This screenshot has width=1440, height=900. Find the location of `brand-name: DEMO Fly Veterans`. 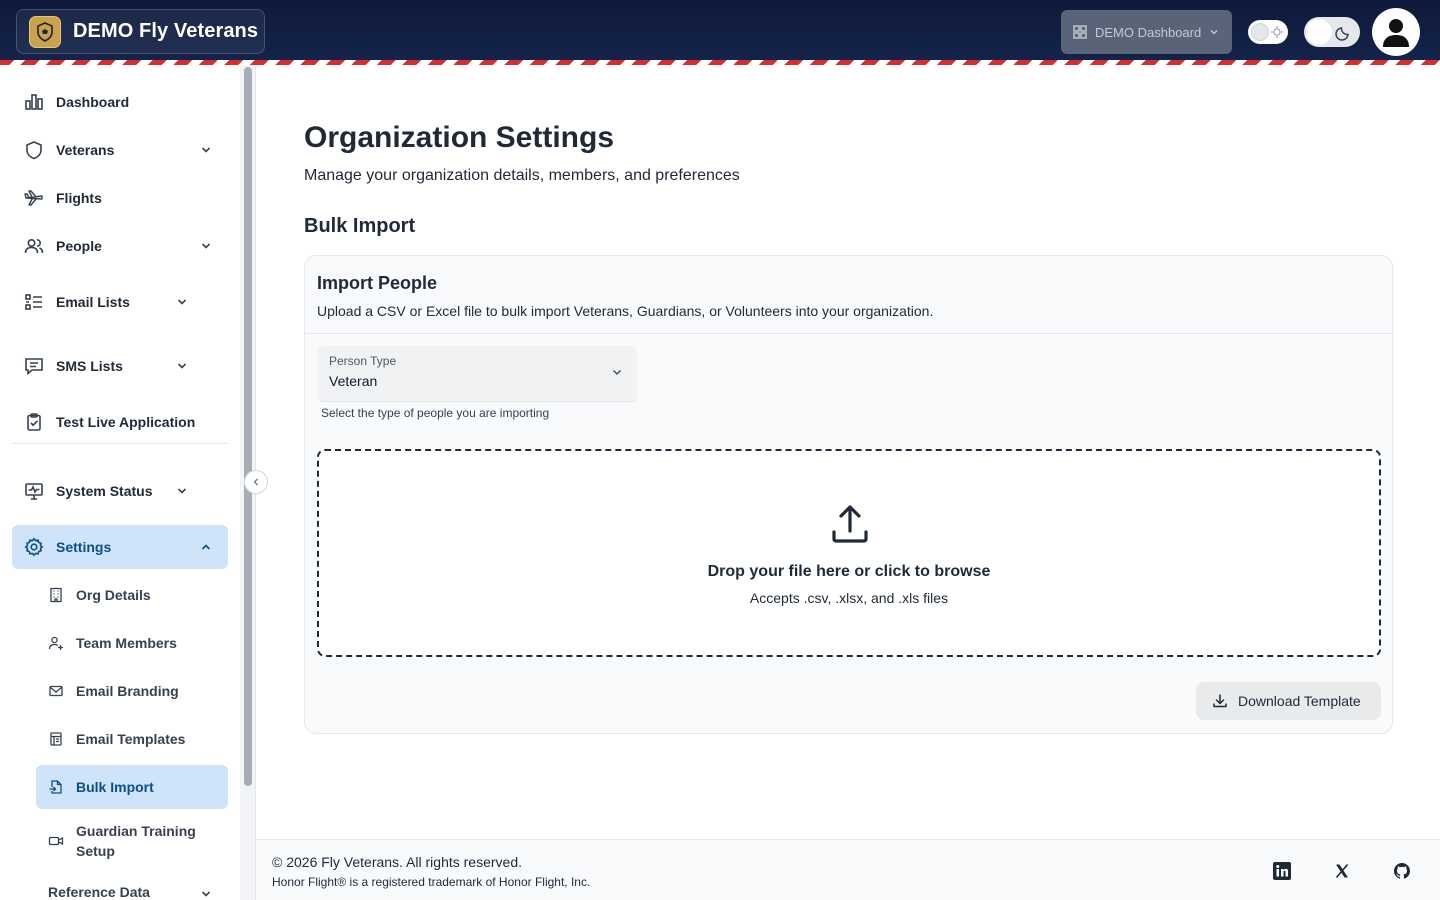

brand-name: DEMO Fly Veterans is located at coordinates (166, 31).